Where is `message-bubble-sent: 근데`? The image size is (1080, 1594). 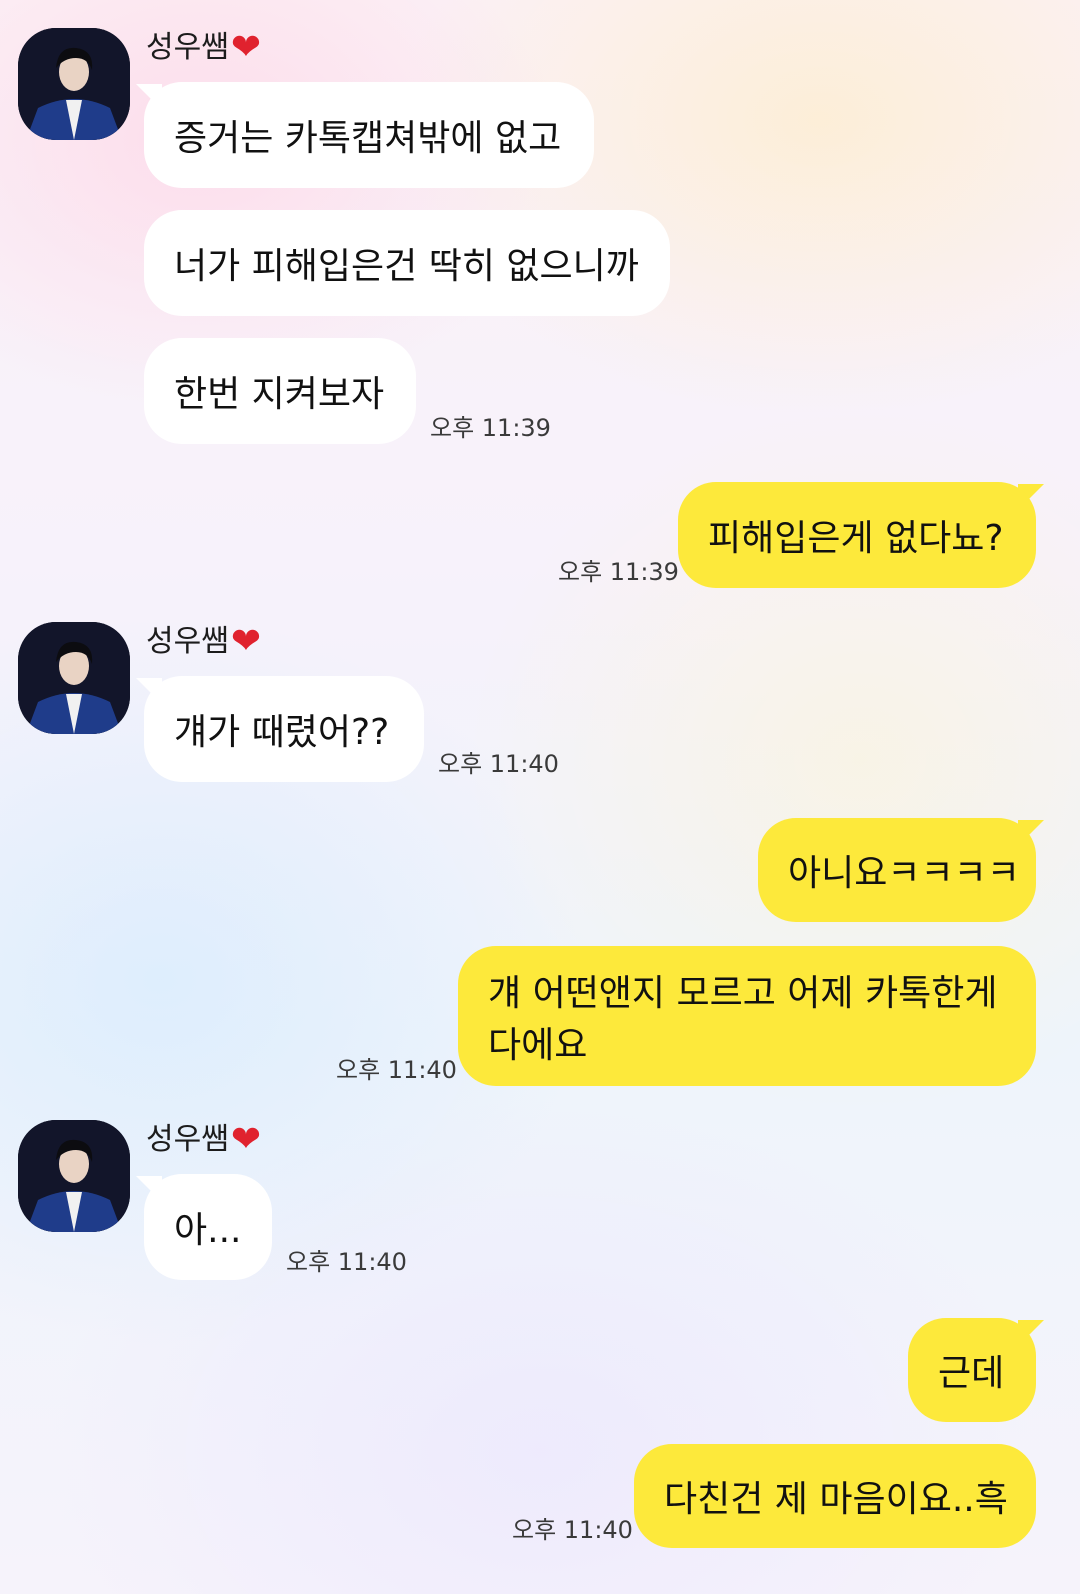 message-bubble-sent: 근데 is located at coordinates (972, 1370).